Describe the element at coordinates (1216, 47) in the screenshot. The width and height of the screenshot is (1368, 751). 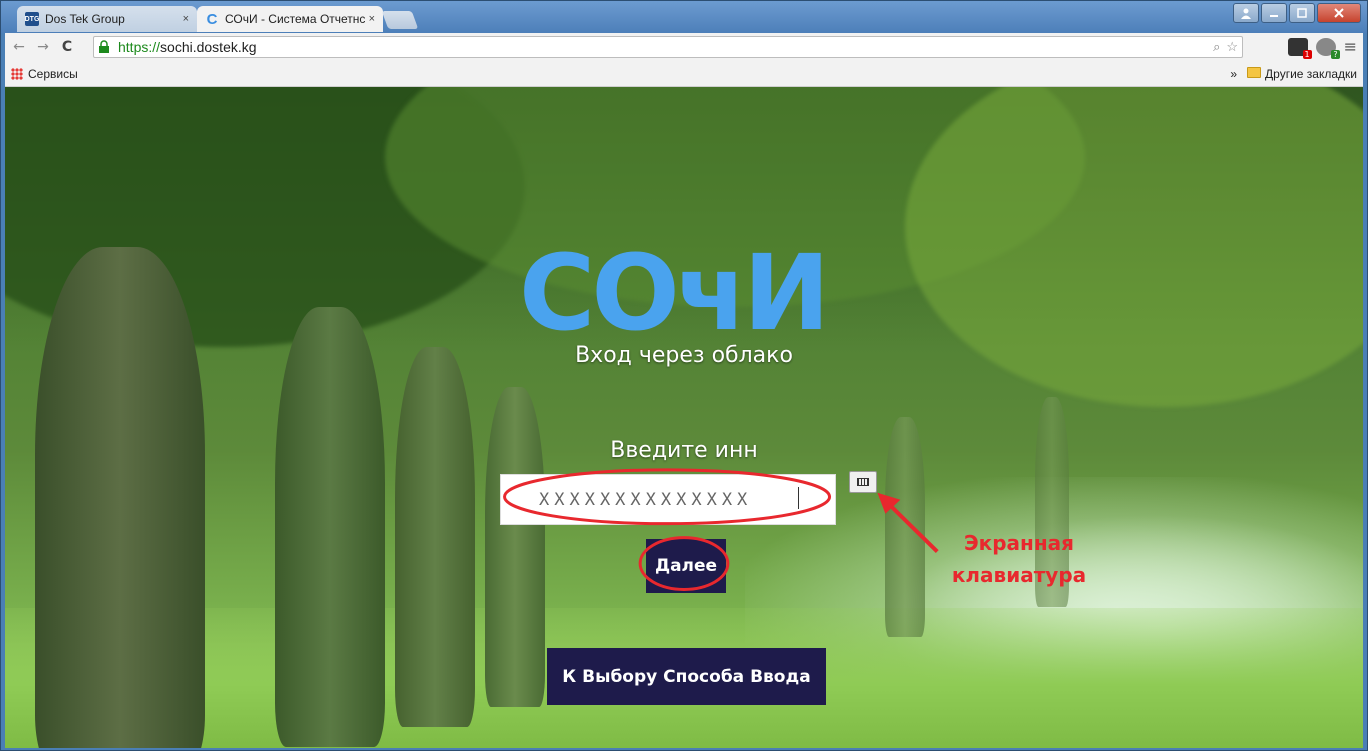
I see `zoom-icon: ⌕` at that location.